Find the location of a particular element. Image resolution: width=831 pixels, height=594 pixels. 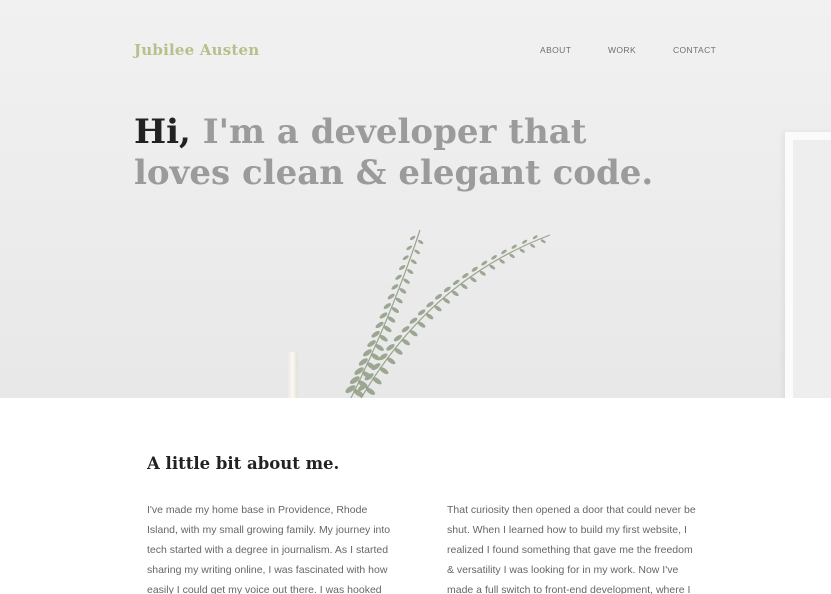

nav-about-link: ABOUT is located at coordinates (555, 50).